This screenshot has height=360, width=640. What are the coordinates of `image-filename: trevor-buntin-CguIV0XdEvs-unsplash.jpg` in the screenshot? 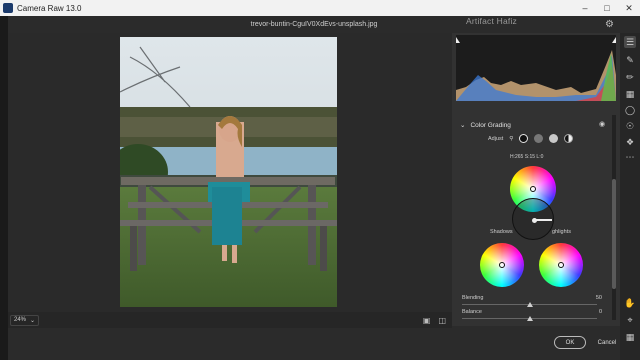 It's located at (314, 24).